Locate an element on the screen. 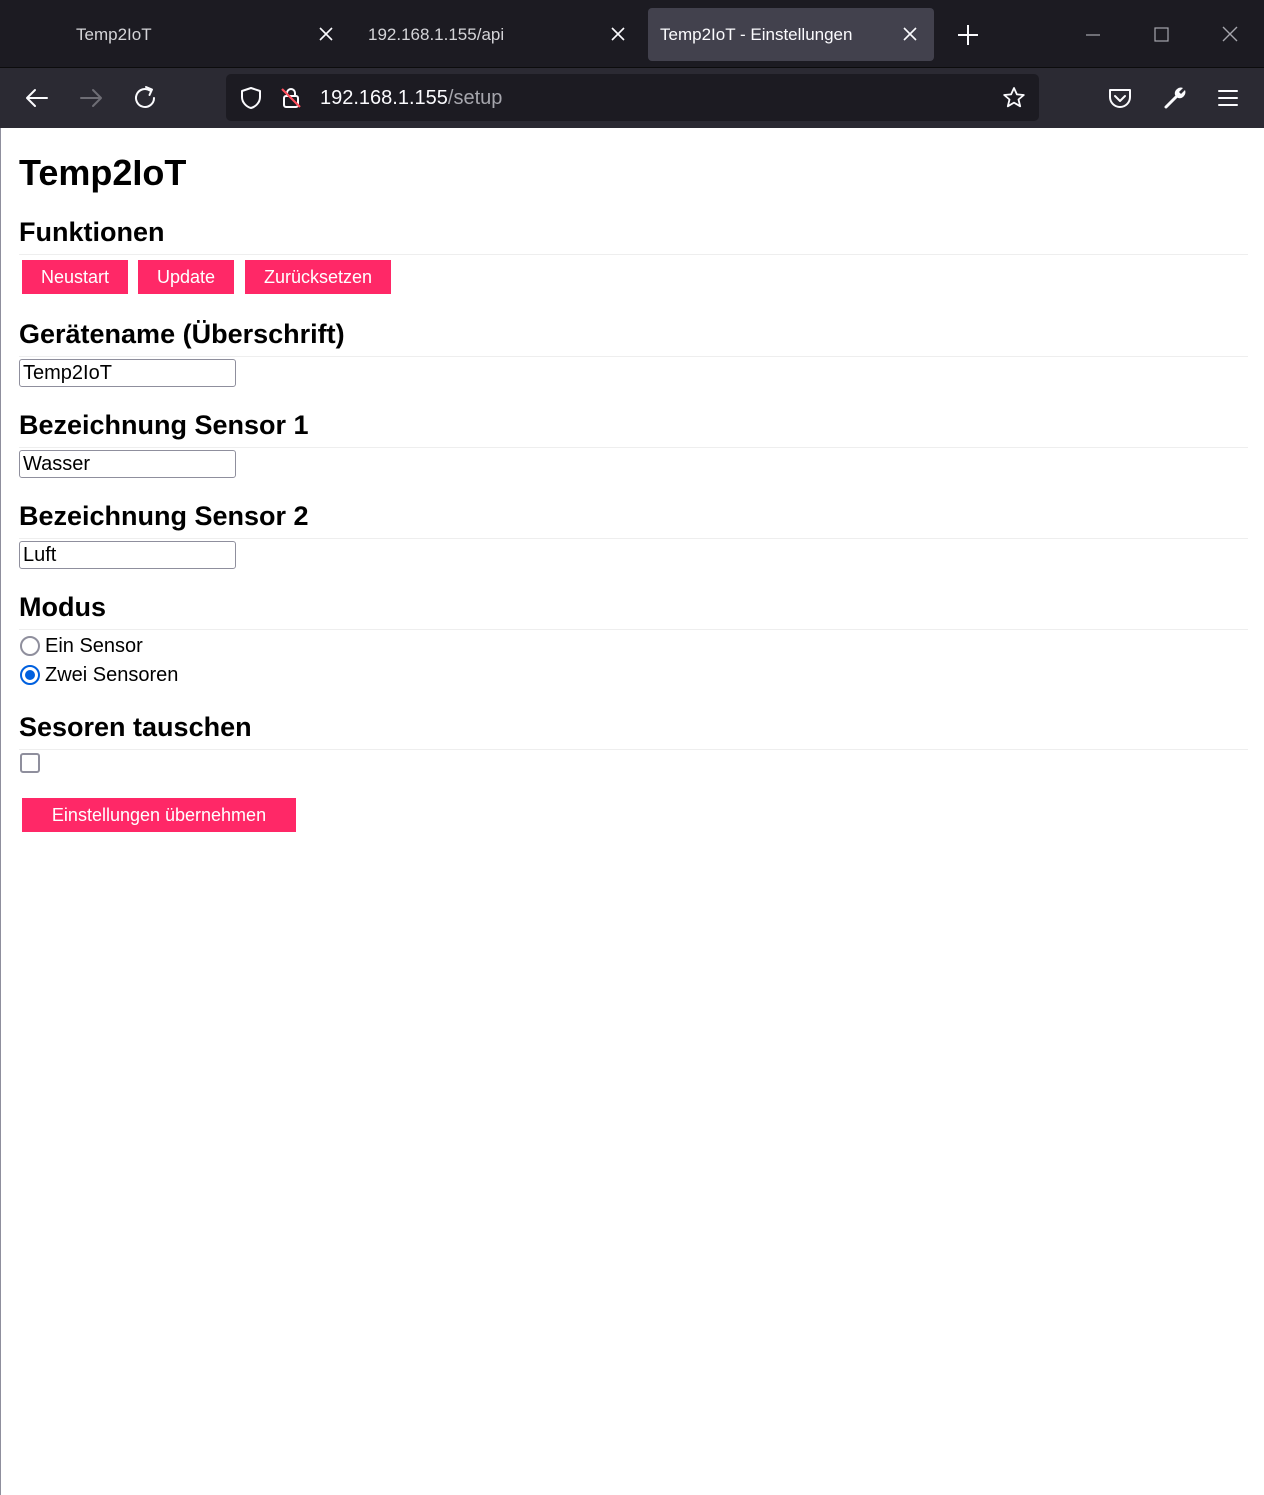 This screenshot has height=1495, width=1264. bookmark-star-icon is located at coordinates (1014, 98).